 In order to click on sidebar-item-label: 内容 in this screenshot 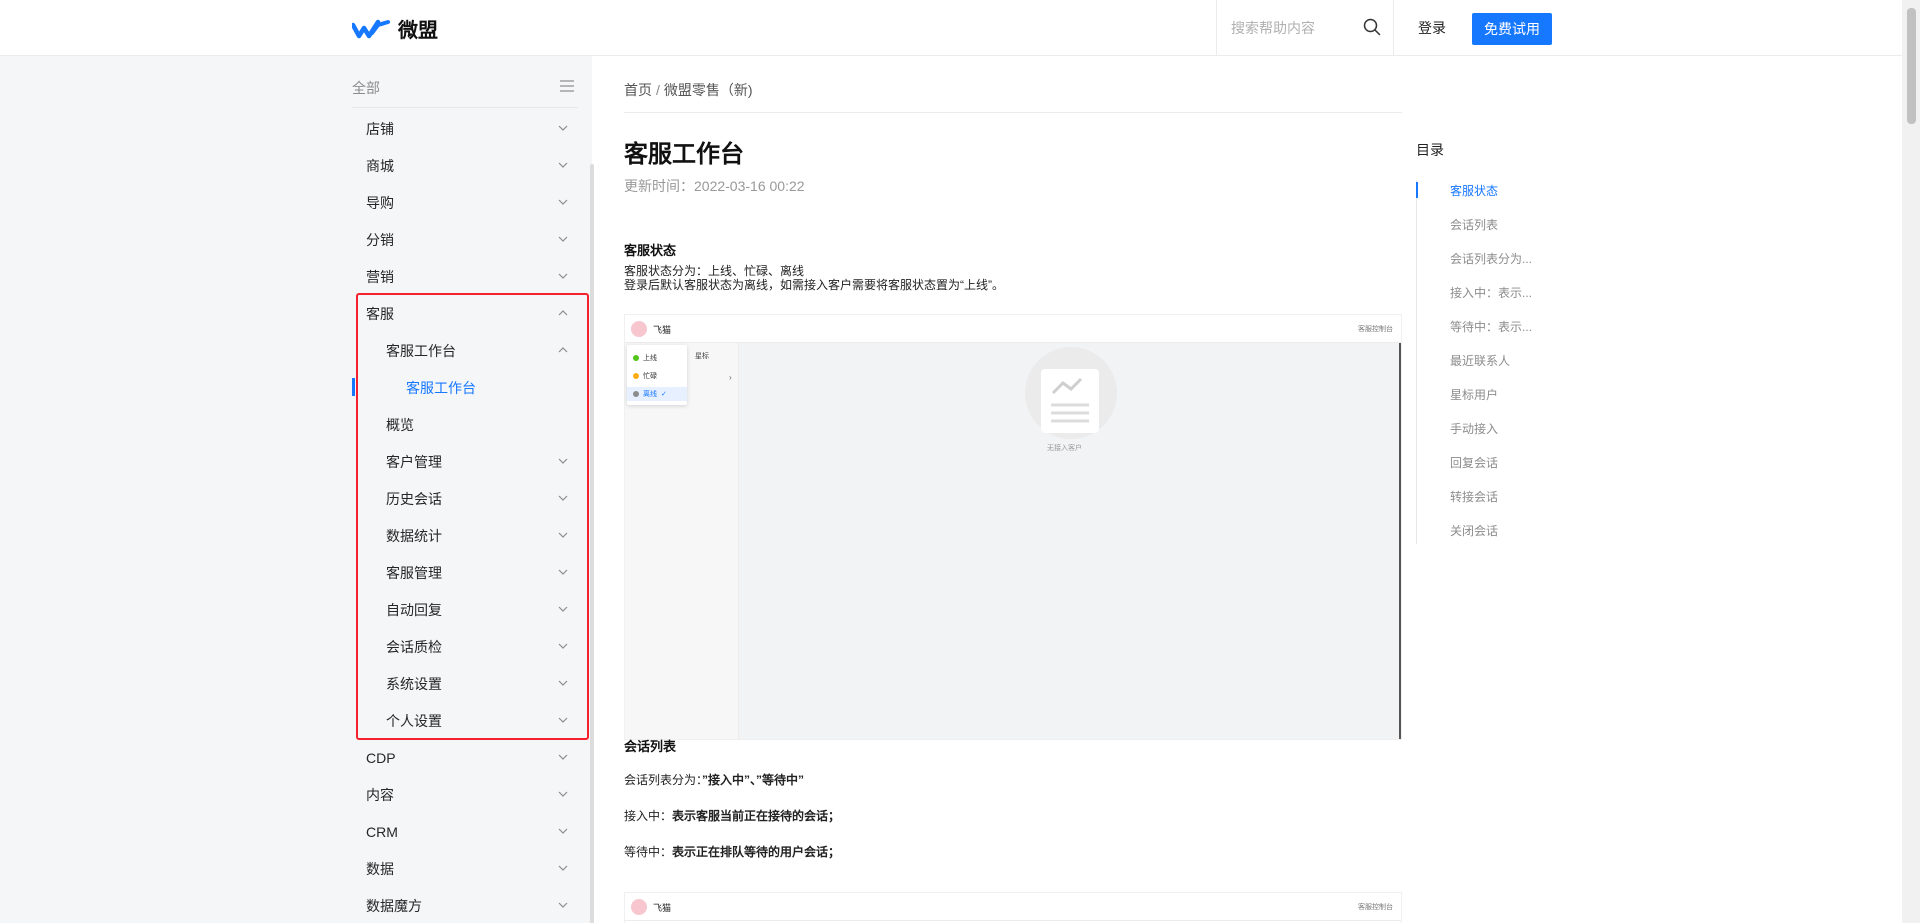, I will do `click(380, 794)`.